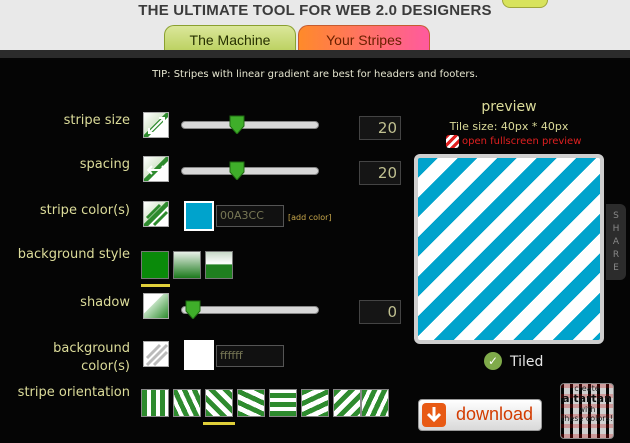 The image size is (630, 443). Describe the element at coordinates (250, 216) in the screenshot. I see `stripe-color-hex-input: 00A3CC` at that location.